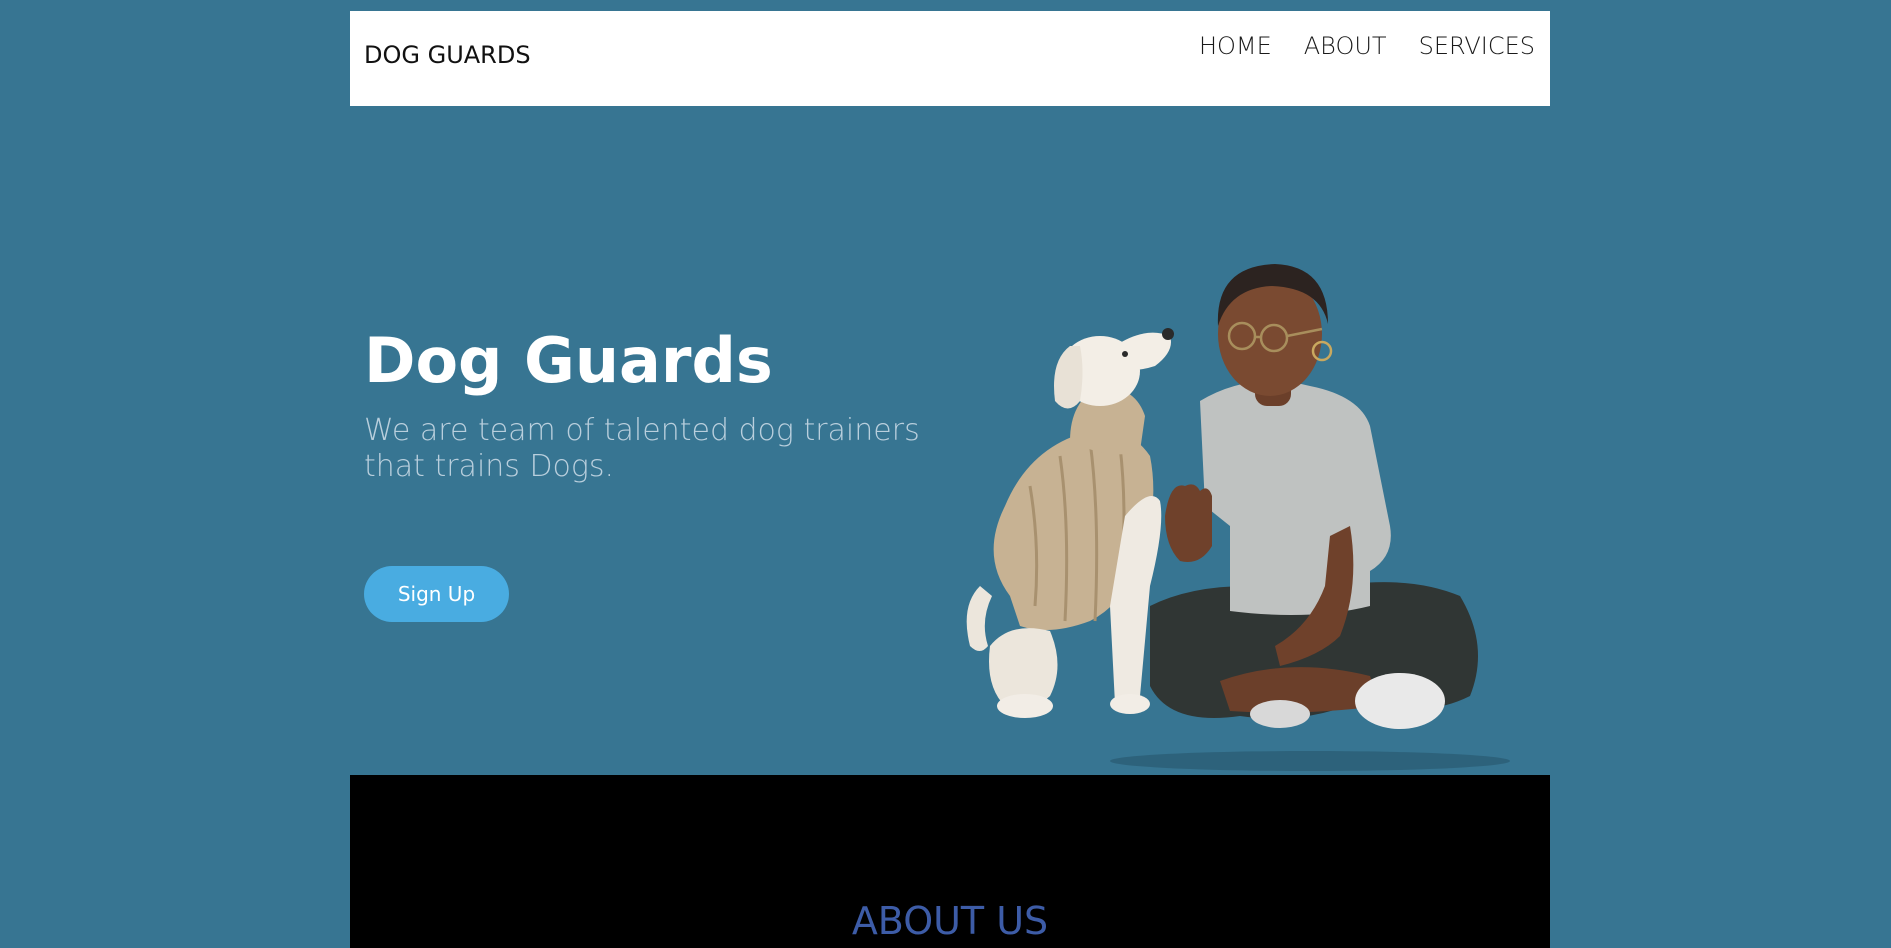 The width and height of the screenshot is (1891, 948). I want to click on dog-eye, so click(1125, 354).